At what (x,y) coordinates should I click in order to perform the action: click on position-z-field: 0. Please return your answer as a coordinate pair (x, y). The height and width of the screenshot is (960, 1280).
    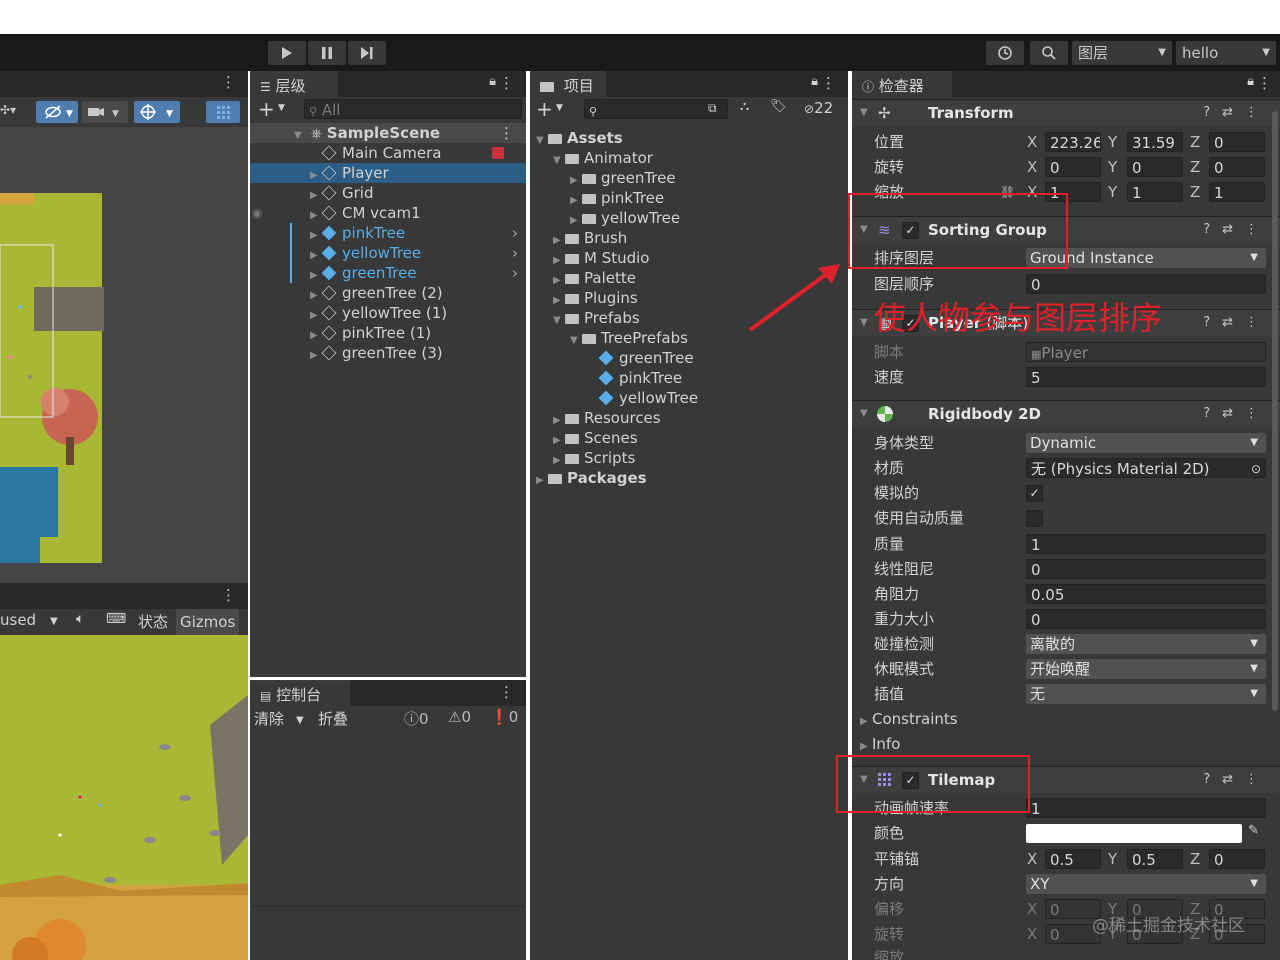
    Looking at the image, I should click on (1237, 142).